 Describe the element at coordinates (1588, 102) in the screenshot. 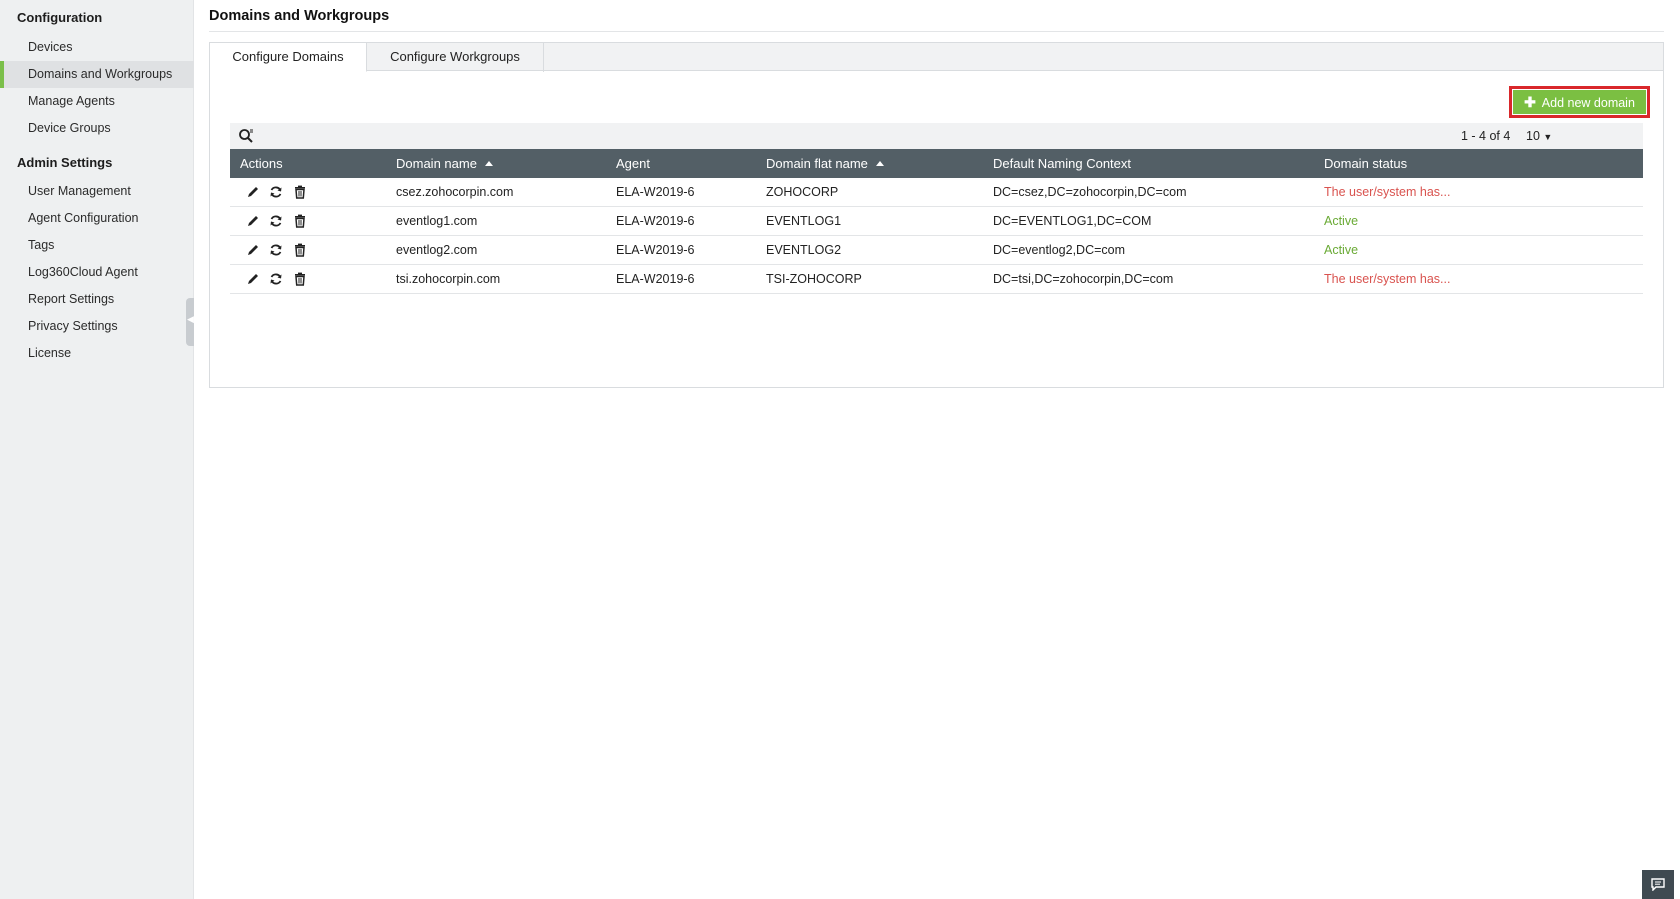

I see `add-new-domain-label: Add new domain` at that location.